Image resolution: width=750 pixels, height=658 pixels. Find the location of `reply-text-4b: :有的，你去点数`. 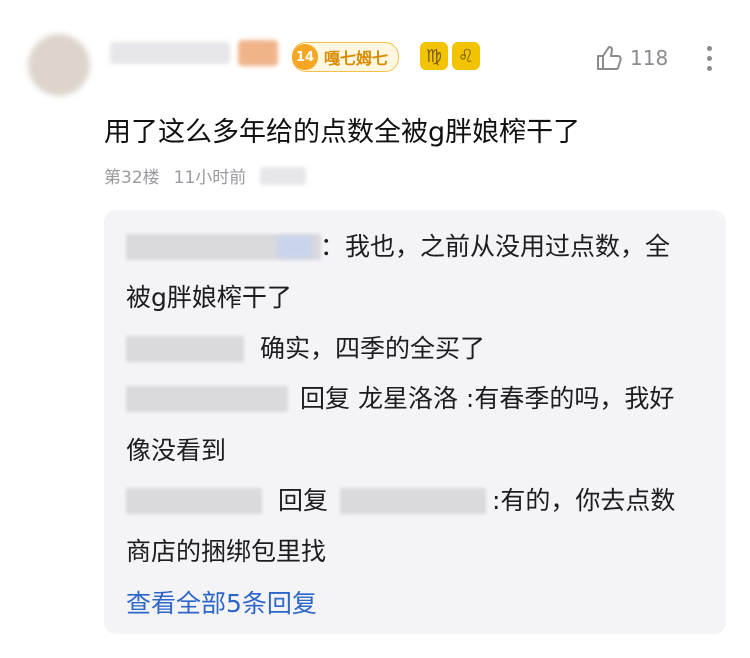

reply-text-4b: :有的，你去点数 is located at coordinates (584, 500).